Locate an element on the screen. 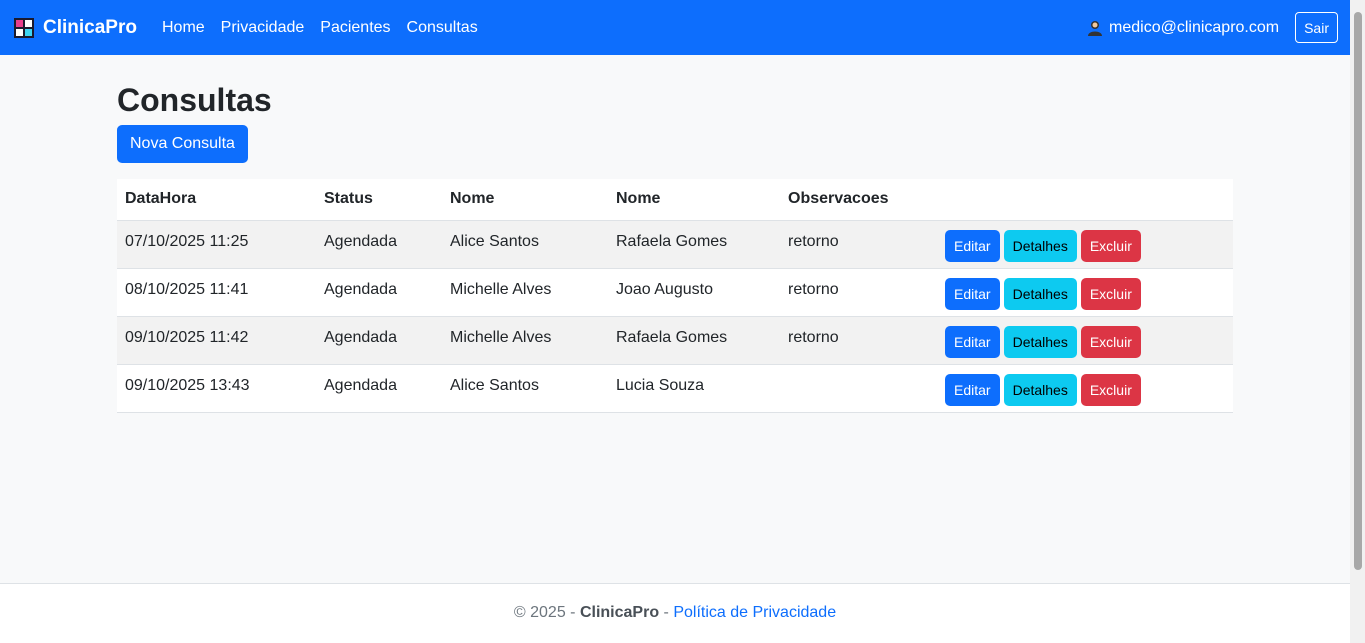 This screenshot has height=643, width=1365. brand: ClinicaPro is located at coordinates (75, 28).